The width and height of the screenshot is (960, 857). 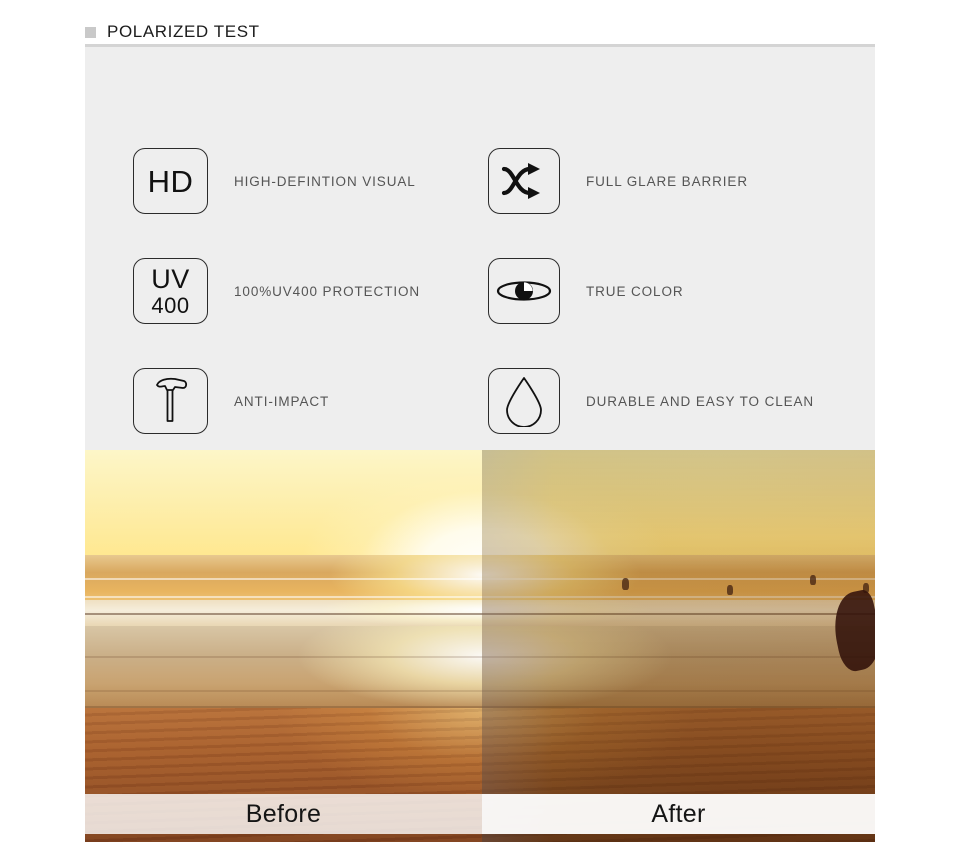 I want to click on after-label: After, so click(x=678, y=814).